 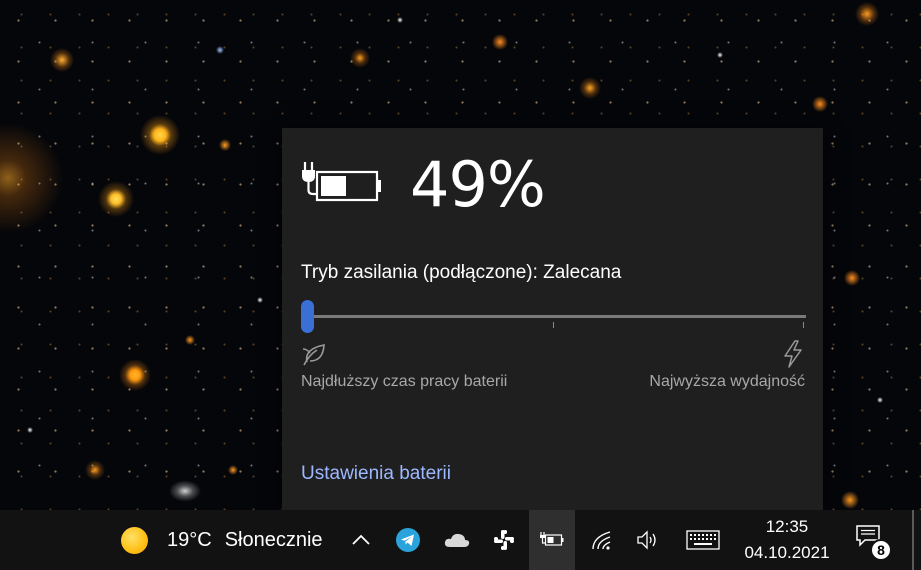 What do you see at coordinates (913, 540) in the screenshot?
I see `show-desktop-button` at bounding box center [913, 540].